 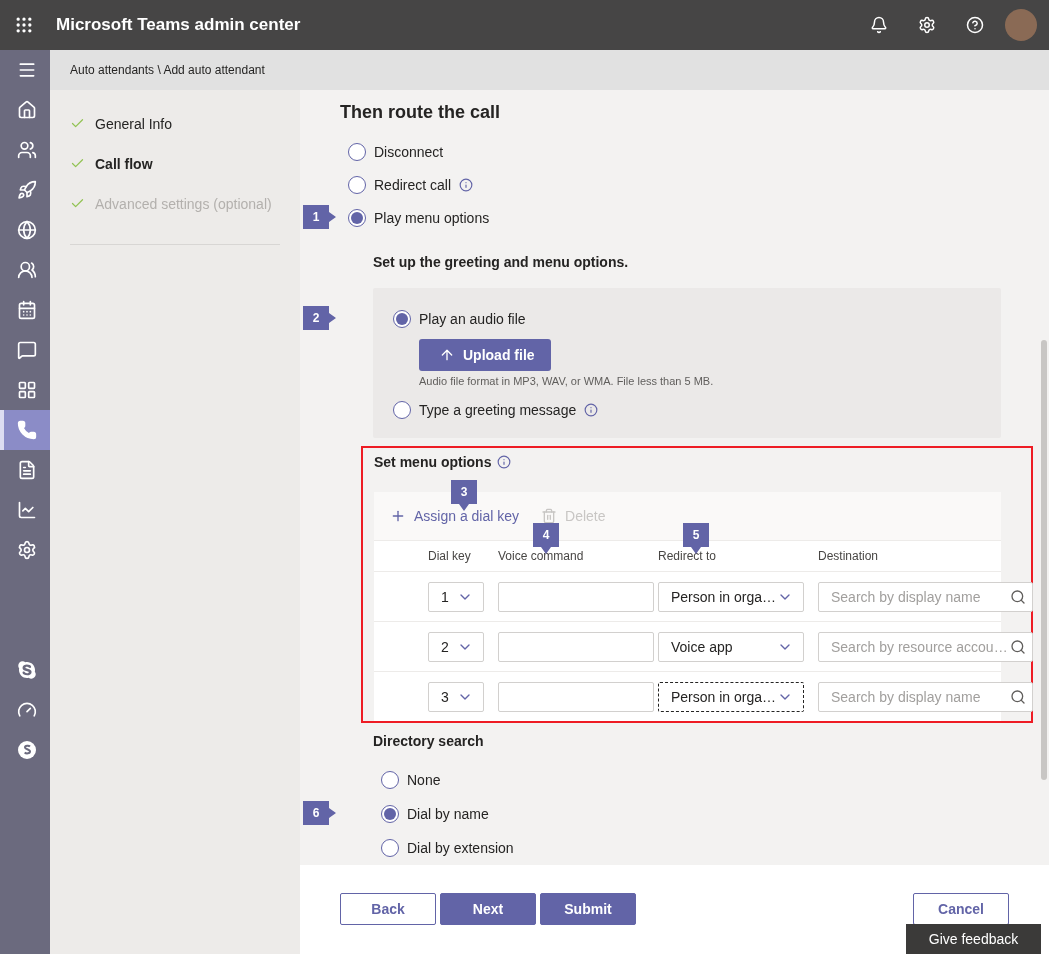 I want to click on primary-button: Submit, so click(x=588, y=909).